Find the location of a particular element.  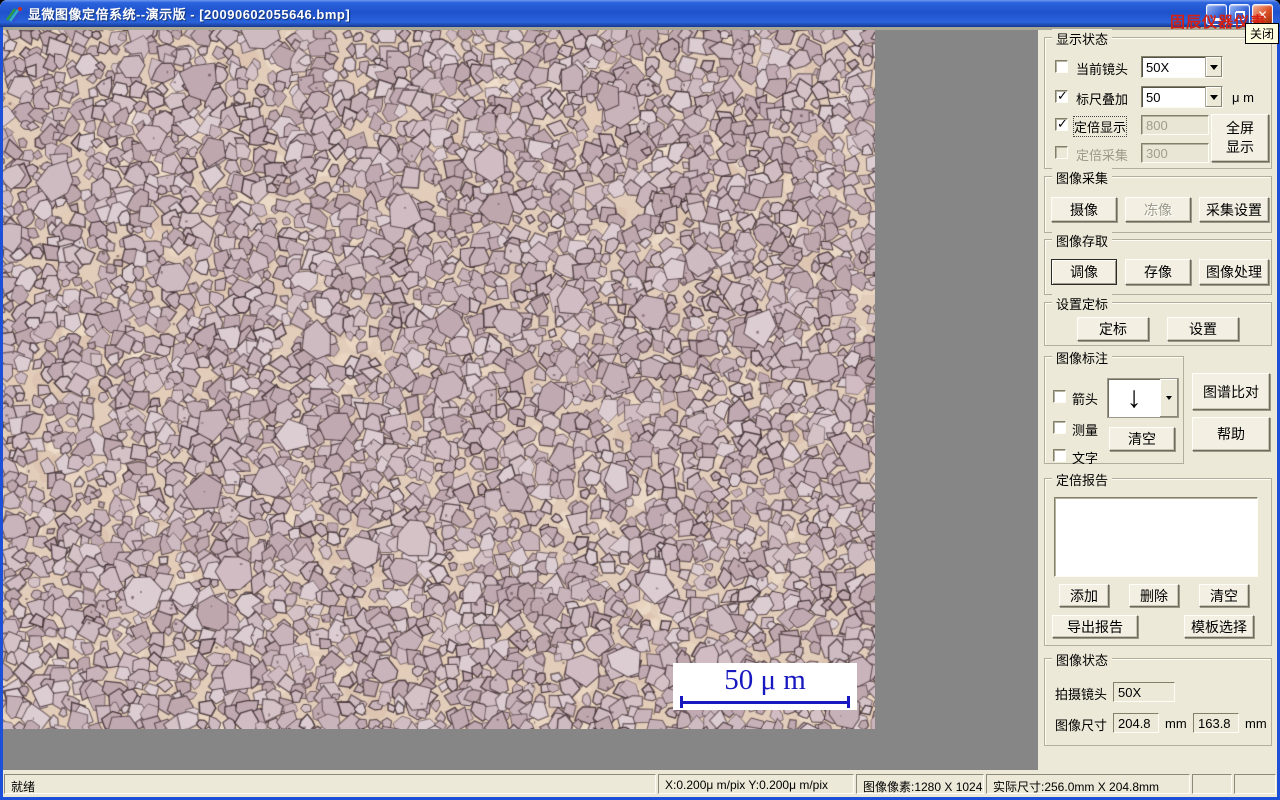

atlas-compare-button: 图谱比对 is located at coordinates (1231, 391).